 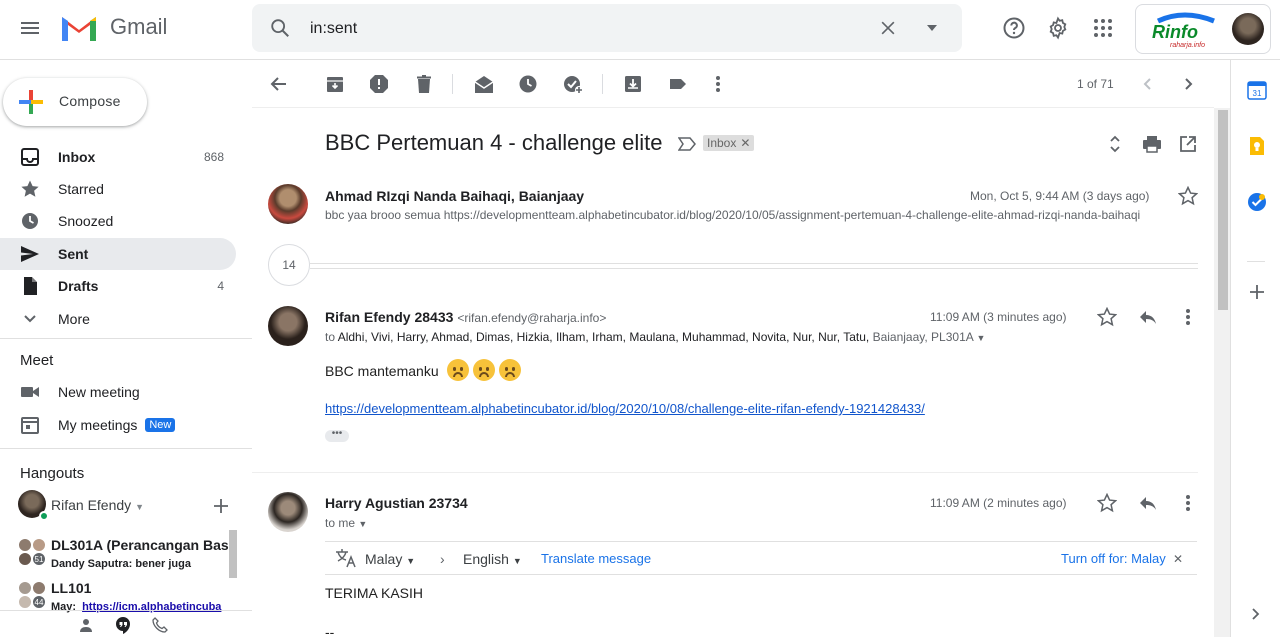 I want to click on importance-marker-icon, so click(x=687, y=144).